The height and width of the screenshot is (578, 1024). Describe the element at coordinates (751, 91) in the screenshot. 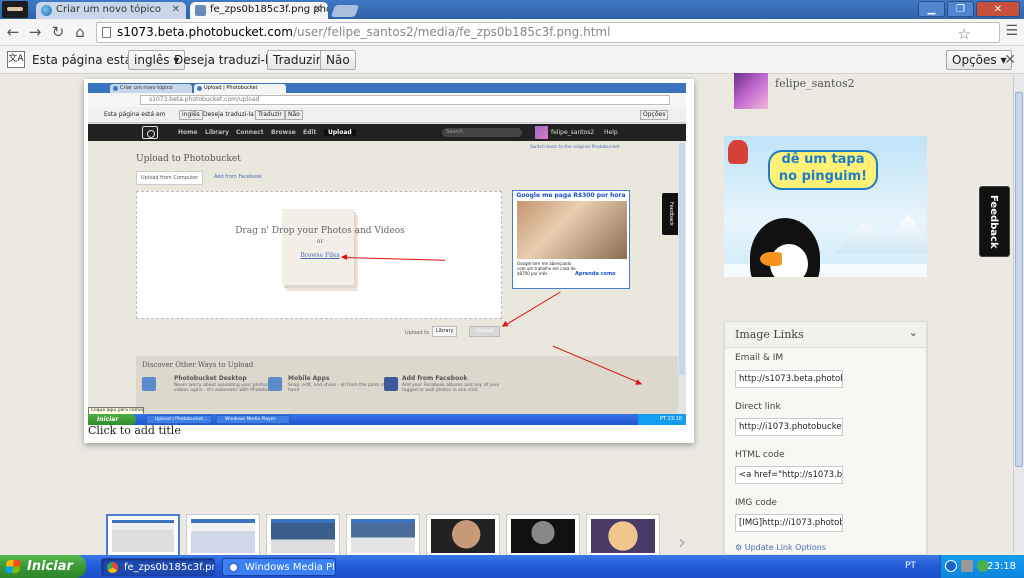

I see `avatar` at that location.